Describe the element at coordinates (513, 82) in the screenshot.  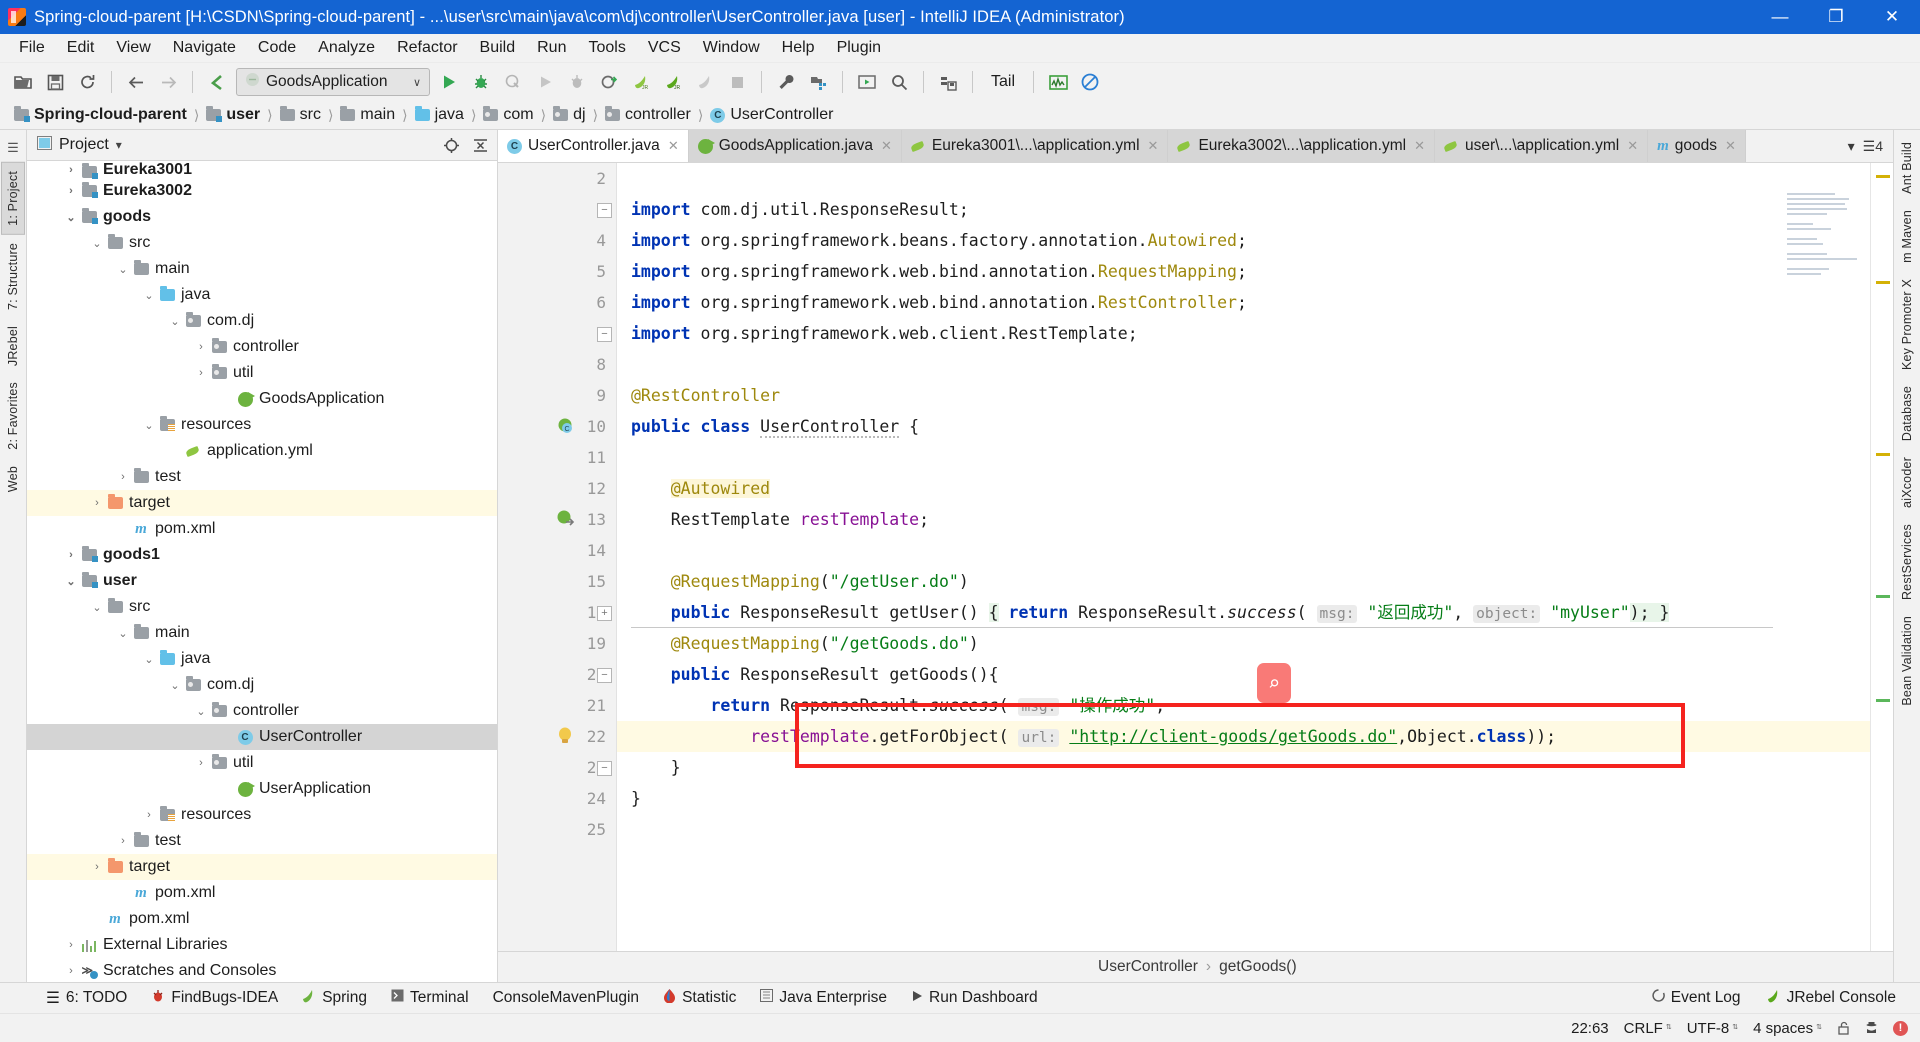
I see `run-with-coverage-icon` at that location.